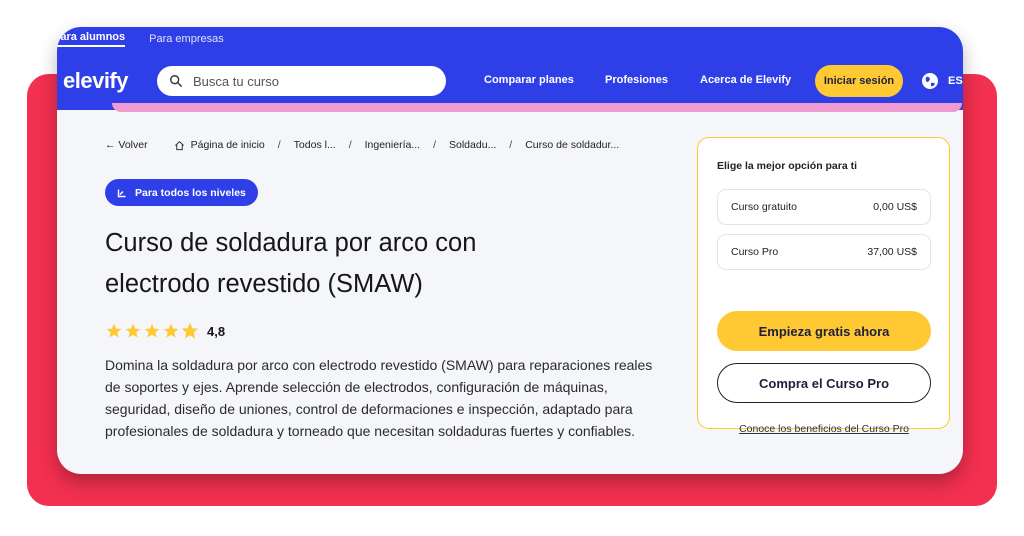 The height and width of the screenshot is (536, 1024). I want to click on back-link: Volver, so click(132, 145).